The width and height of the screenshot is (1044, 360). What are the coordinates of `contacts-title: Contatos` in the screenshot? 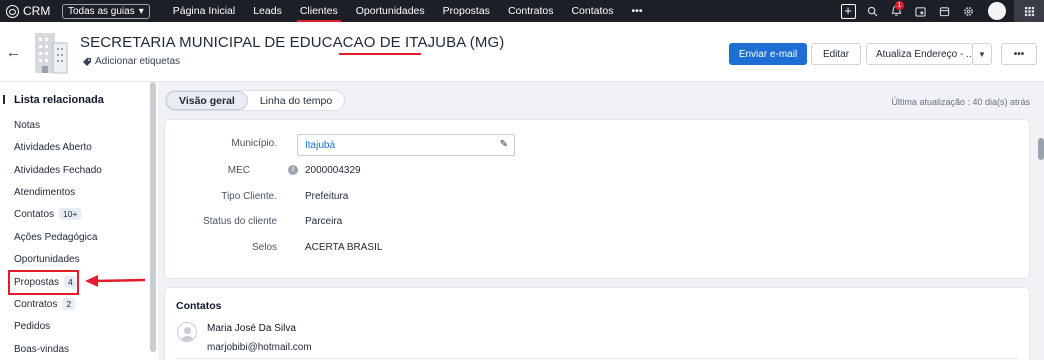 It's located at (199, 306).